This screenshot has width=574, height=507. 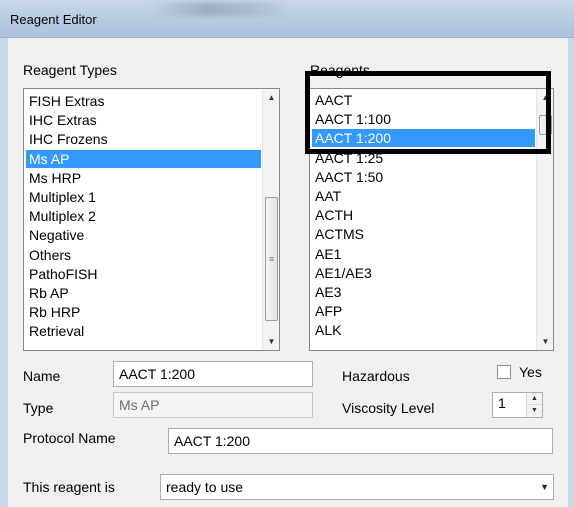 What do you see at coordinates (423, 177) in the screenshot?
I see `list-item: AACT 1:50` at bounding box center [423, 177].